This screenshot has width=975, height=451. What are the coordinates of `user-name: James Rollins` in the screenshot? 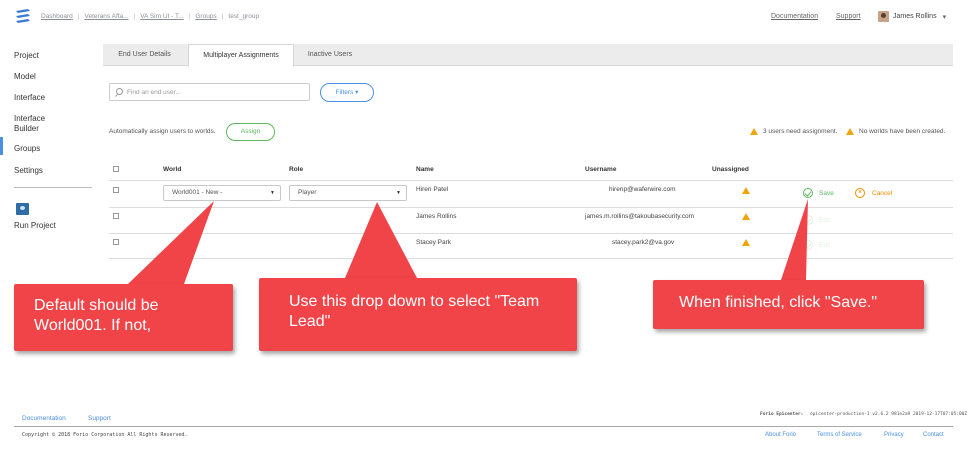 It's located at (915, 16).